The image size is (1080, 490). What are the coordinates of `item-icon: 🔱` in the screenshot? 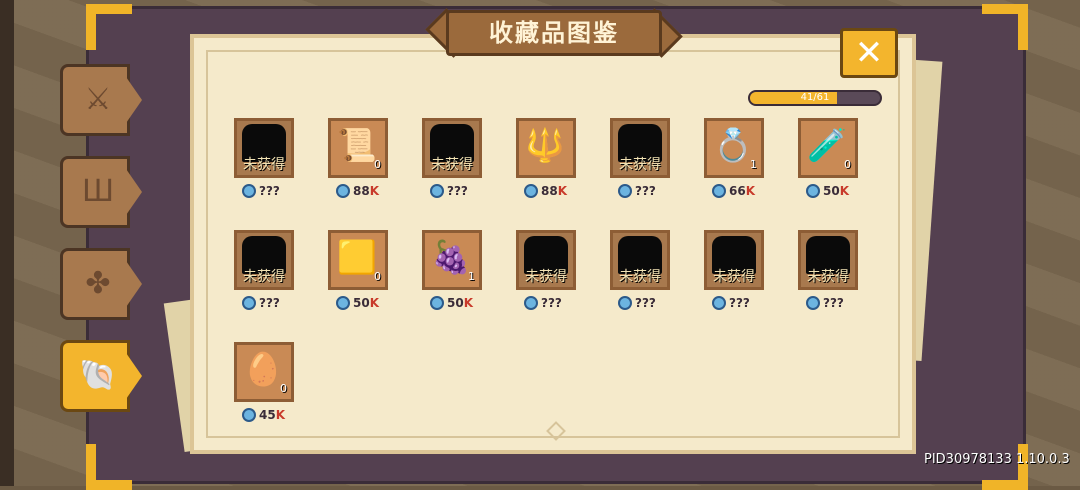 It's located at (545, 145).